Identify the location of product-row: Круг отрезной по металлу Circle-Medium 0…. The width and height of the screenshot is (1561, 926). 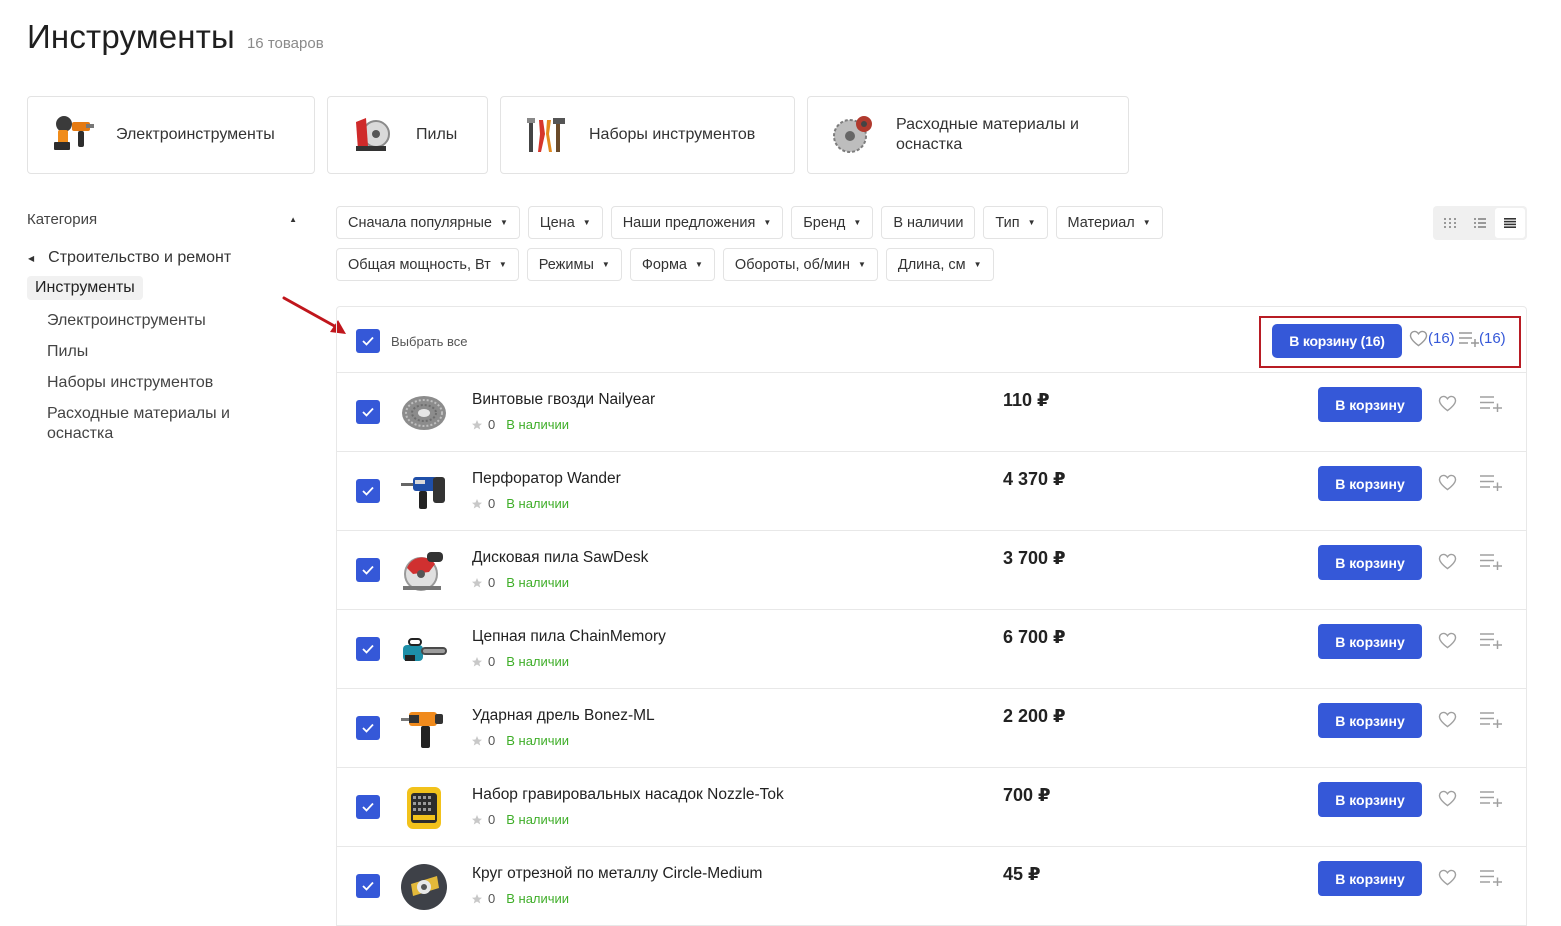
(931, 886).